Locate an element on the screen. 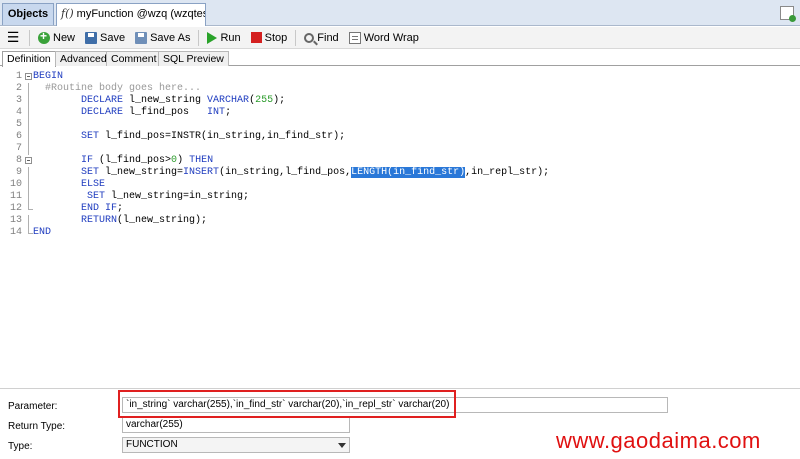 The height and width of the screenshot is (459, 800). tab-advanced: Advanced is located at coordinates (83, 58).